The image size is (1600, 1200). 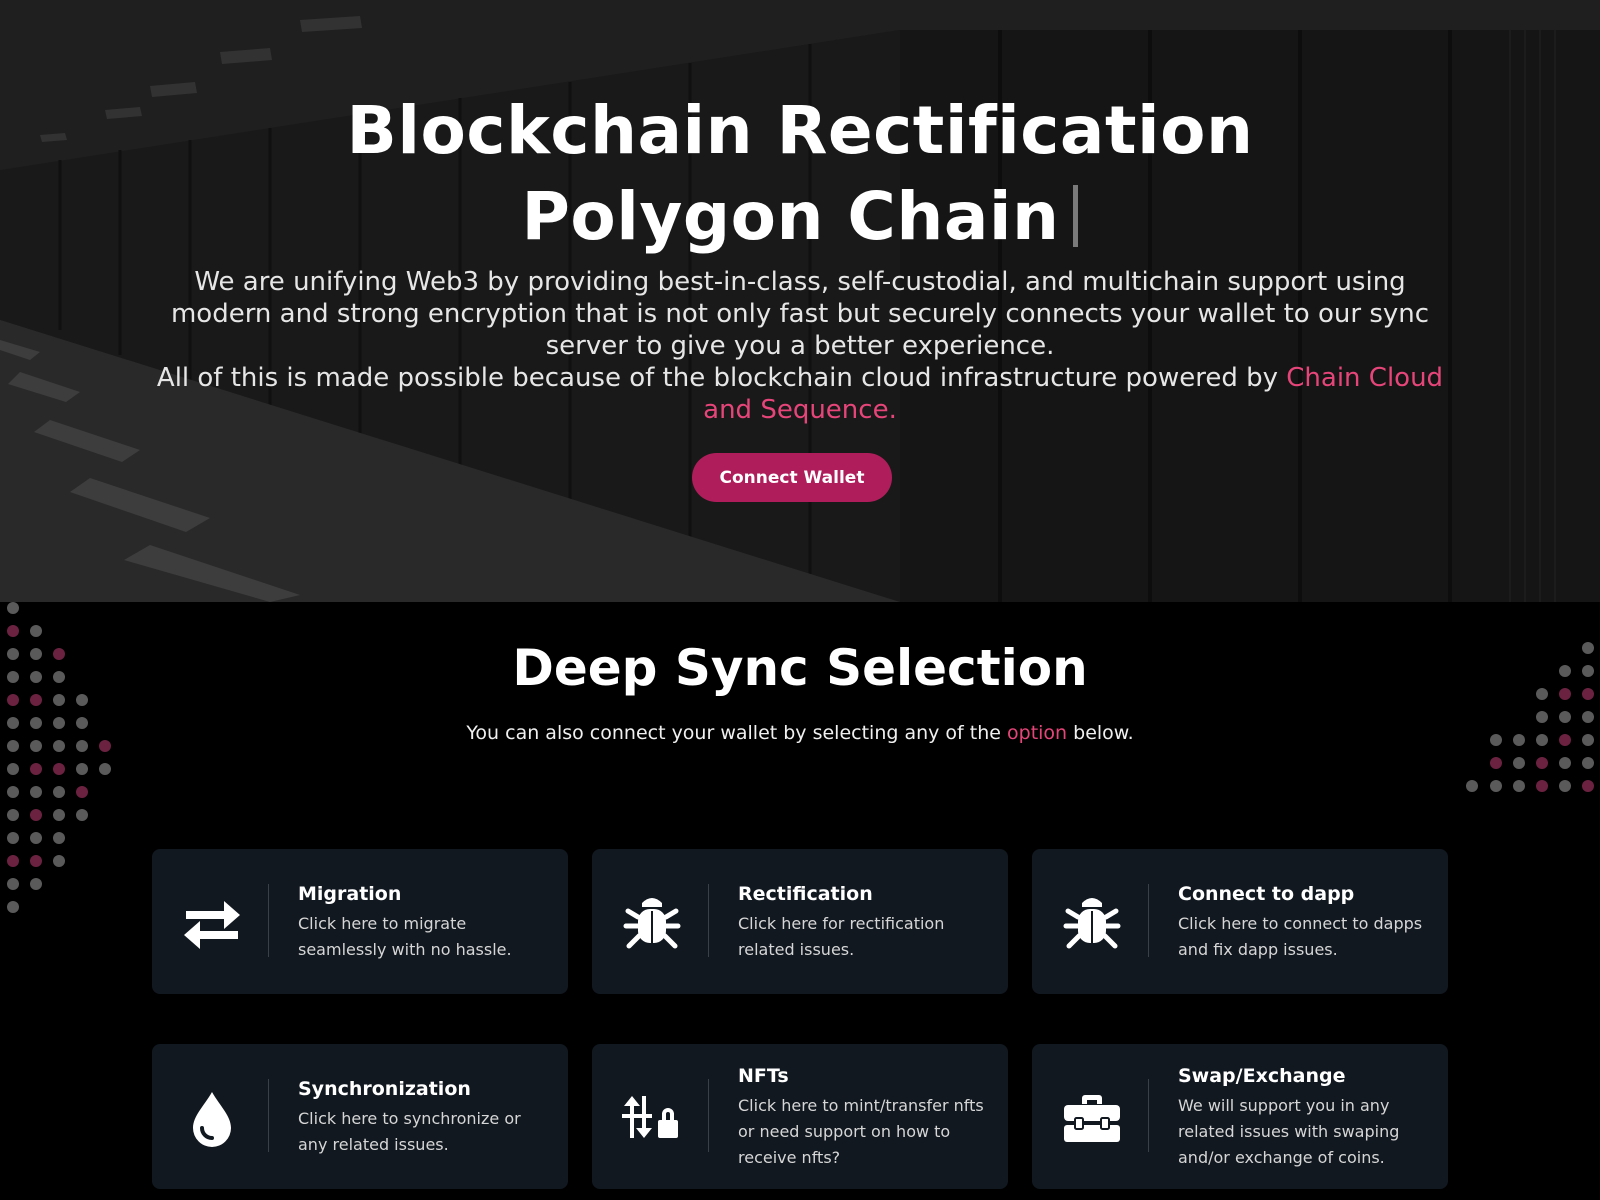 I want to click on card-title: Migration, so click(x=350, y=894).